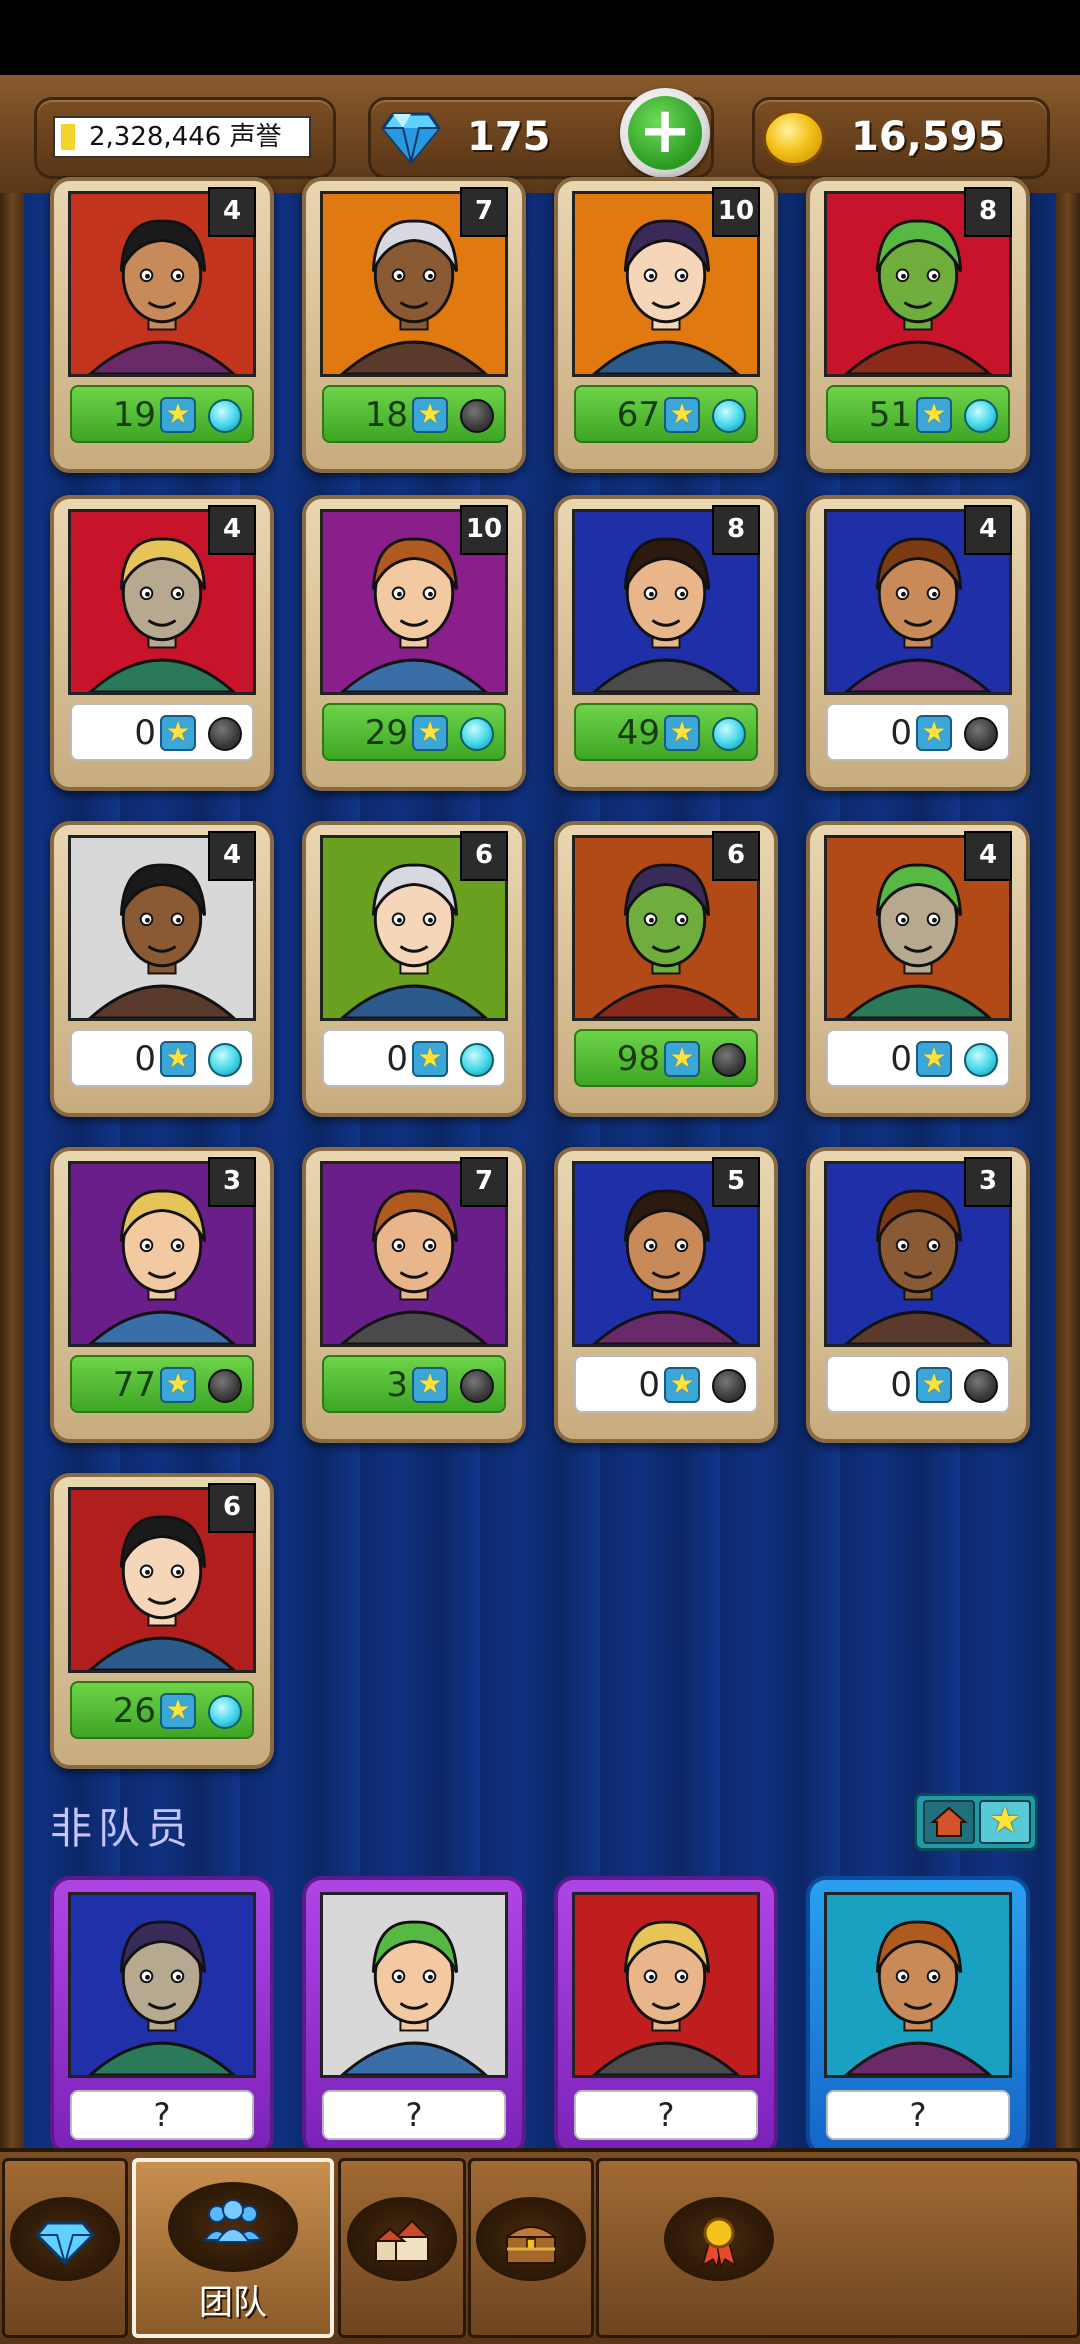 This screenshot has width=1080, height=2344. I want to click on team-member-card: 7 18 ★, so click(414, 325).